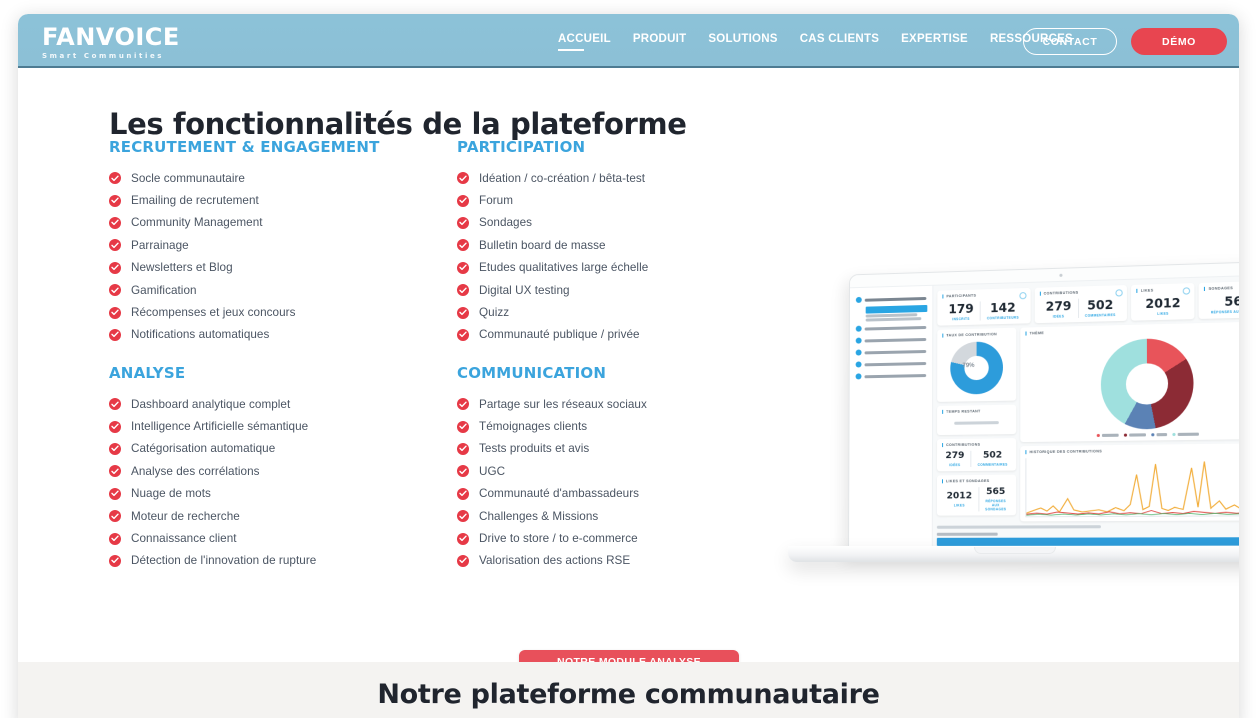 This screenshot has height=718, width=1257. Describe the element at coordinates (213, 313) in the screenshot. I see `feature-item-label: Récompenses et jeux concours` at that location.